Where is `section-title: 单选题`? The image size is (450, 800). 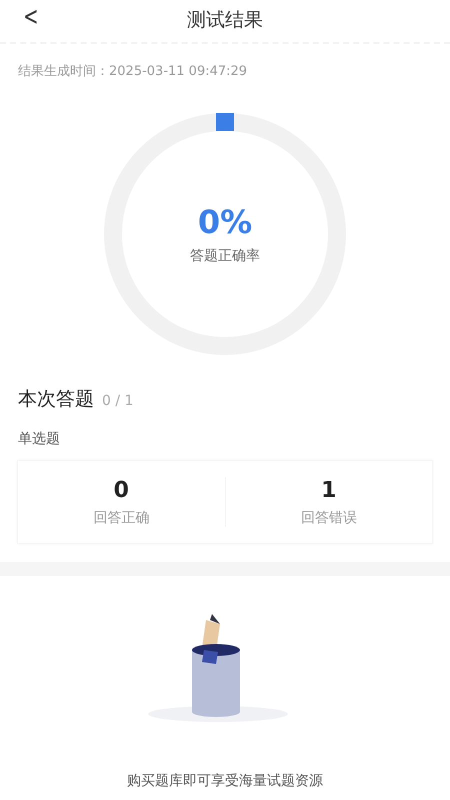 section-title: 单选题 is located at coordinates (39, 439).